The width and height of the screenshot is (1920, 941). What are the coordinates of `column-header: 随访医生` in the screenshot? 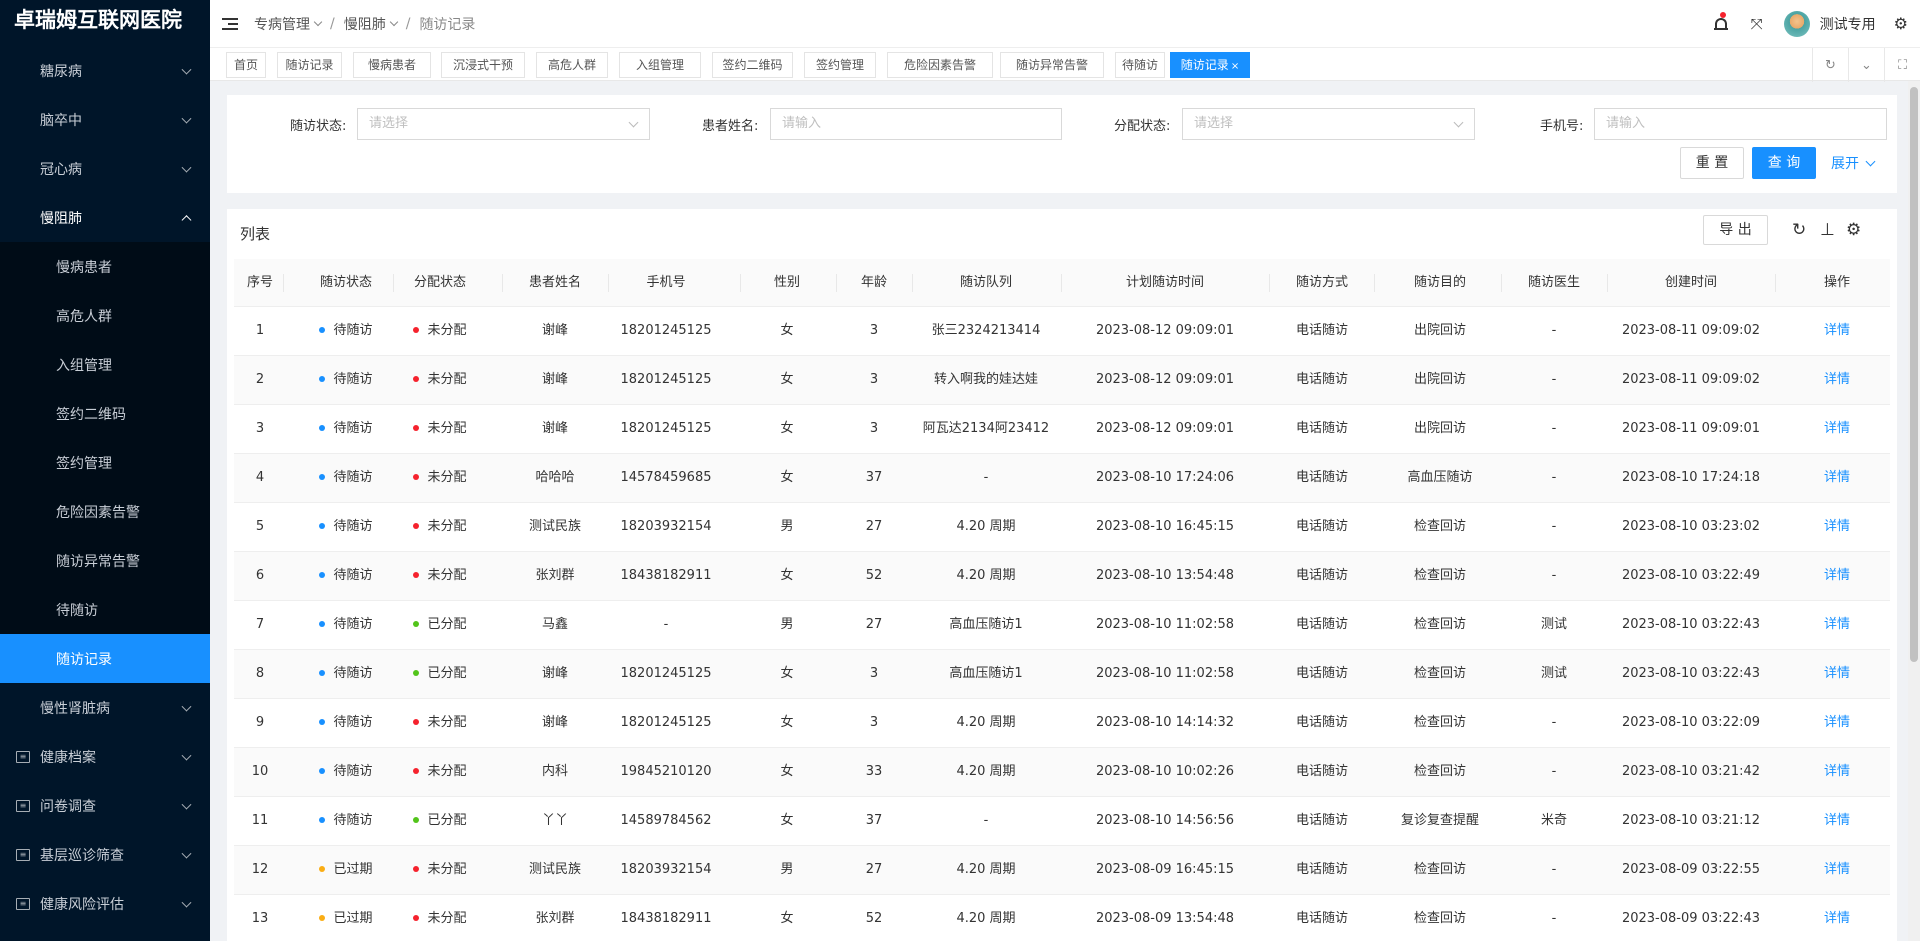 It's located at (1554, 283).